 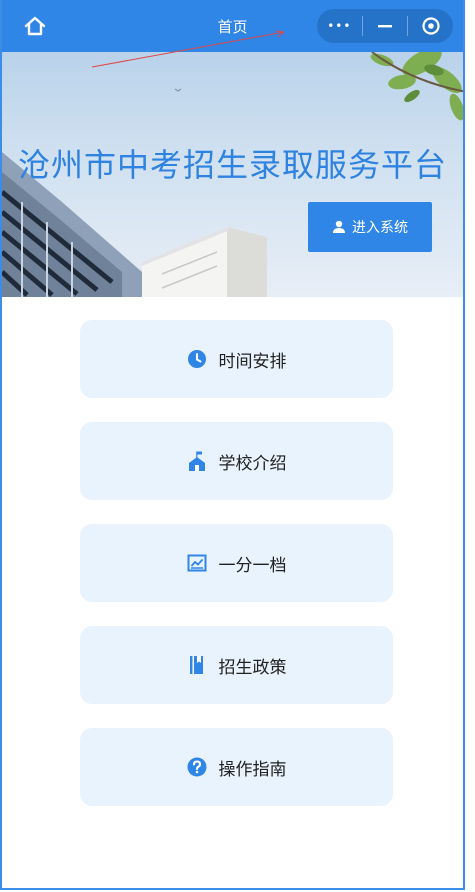 I want to click on enter-system-label: 进入系统, so click(x=380, y=228).